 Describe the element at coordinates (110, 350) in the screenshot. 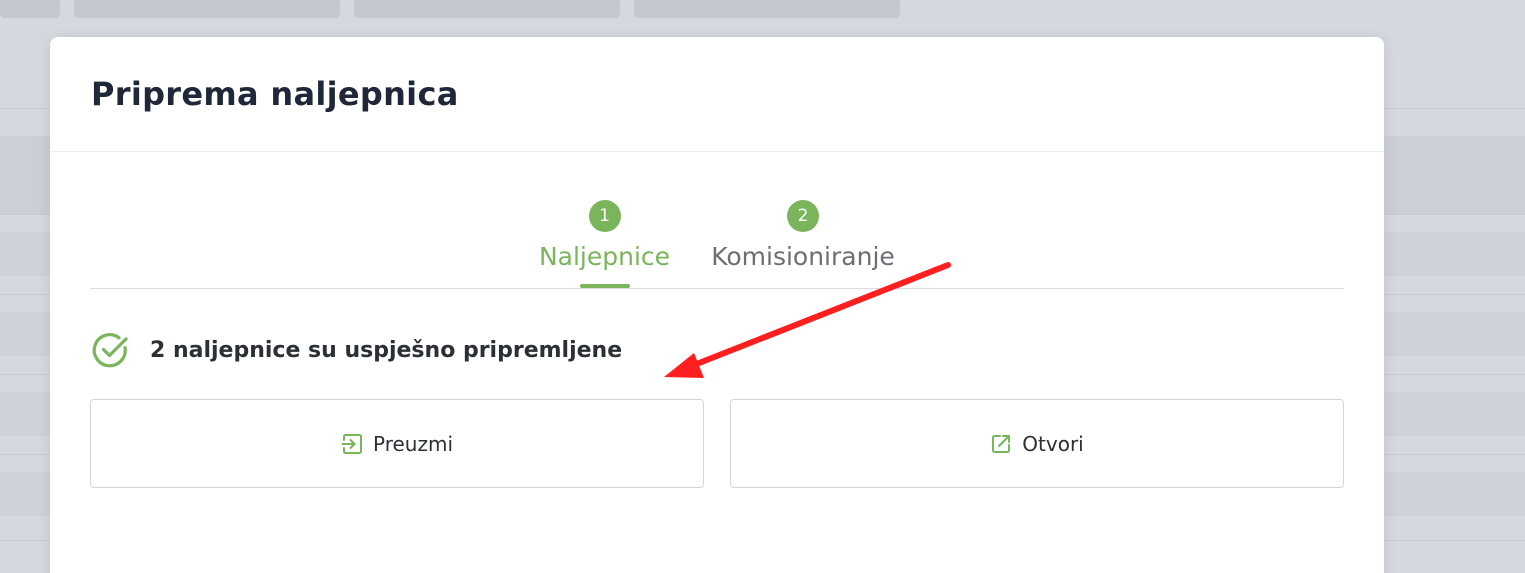

I see `check-circle-icon` at that location.